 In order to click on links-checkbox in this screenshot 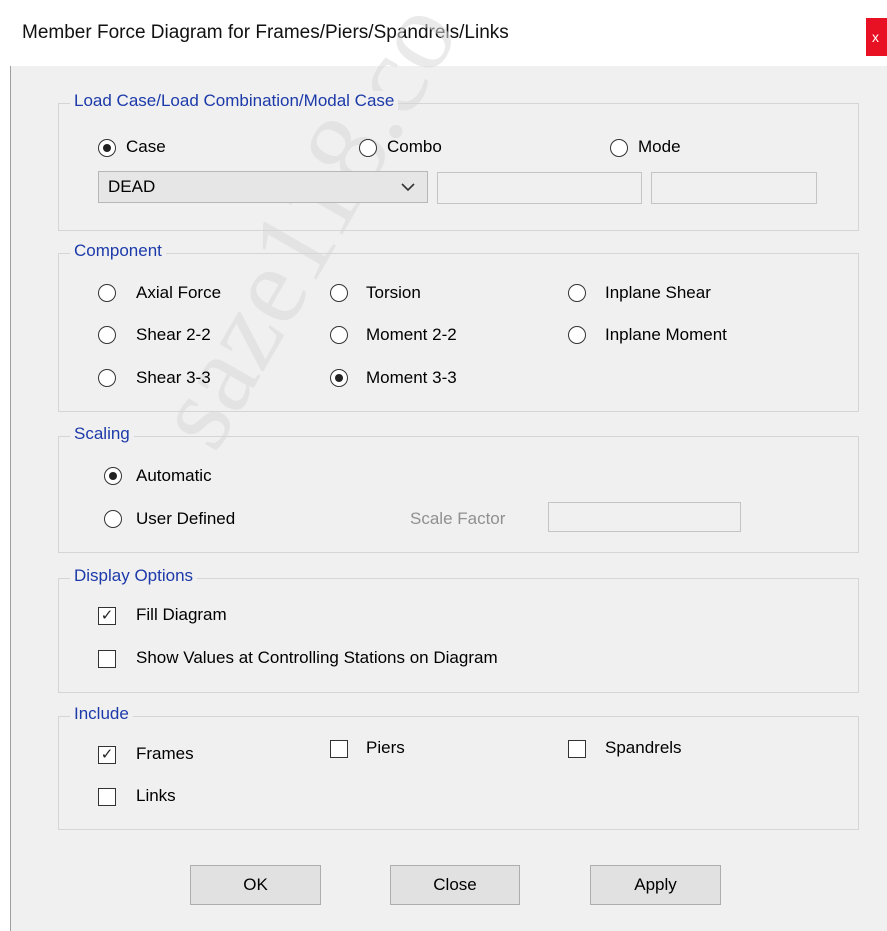, I will do `click(107, 797)`.